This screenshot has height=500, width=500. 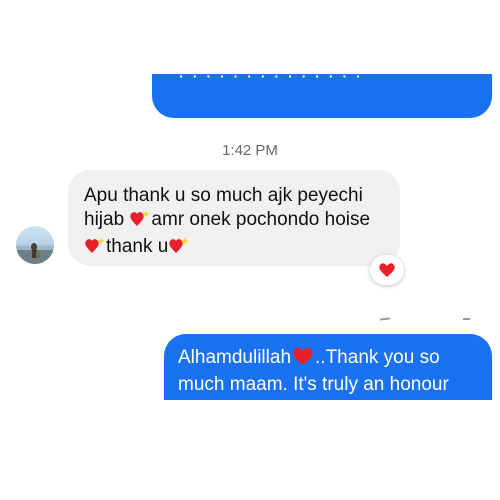 I want to click on heart-reaction-badge, so click(x=387, y=270).